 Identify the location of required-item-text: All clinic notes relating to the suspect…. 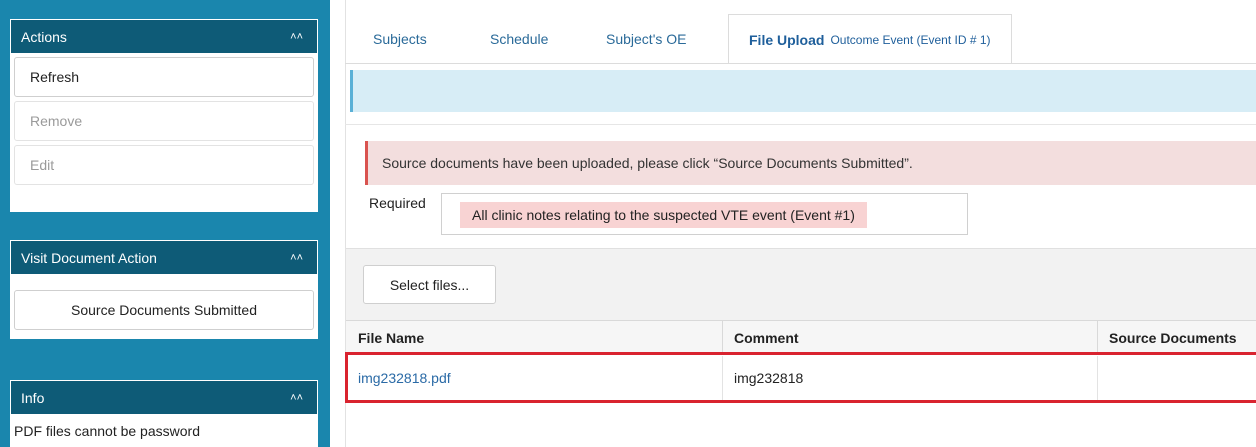
(663, 215).